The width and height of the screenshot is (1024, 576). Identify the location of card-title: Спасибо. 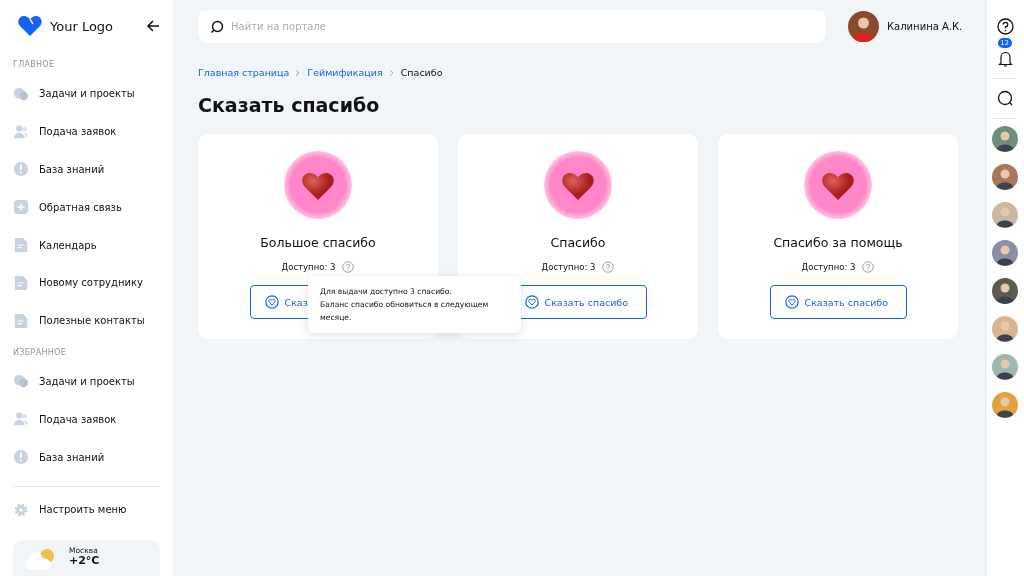
(578, 242).